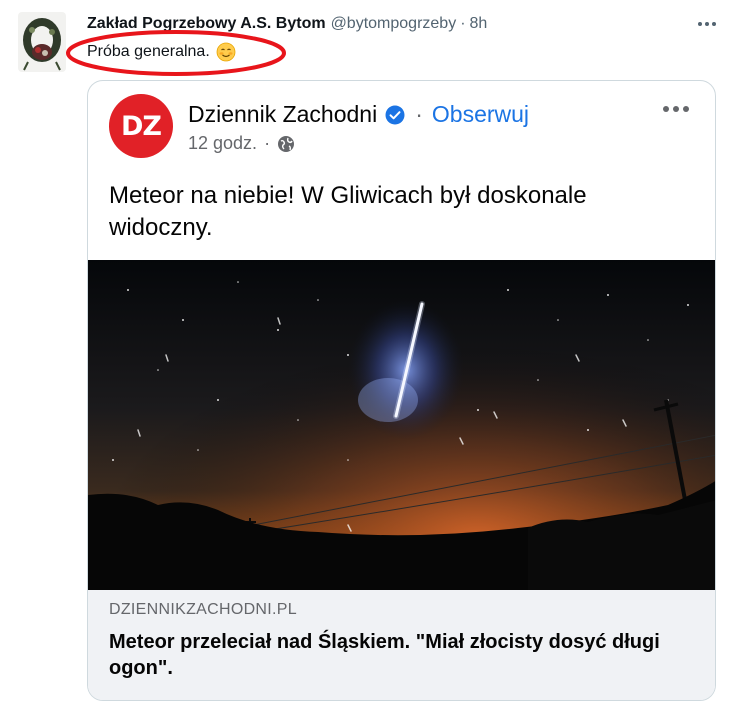 This screenshot has height=709, width=730. I want to click on verified-badge-icon, so click(395, 114).